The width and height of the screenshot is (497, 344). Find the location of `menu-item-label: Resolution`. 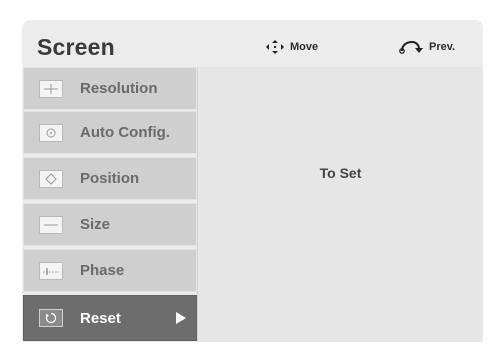

menu-item-label: Resolution is located at coordinates (119, 88).